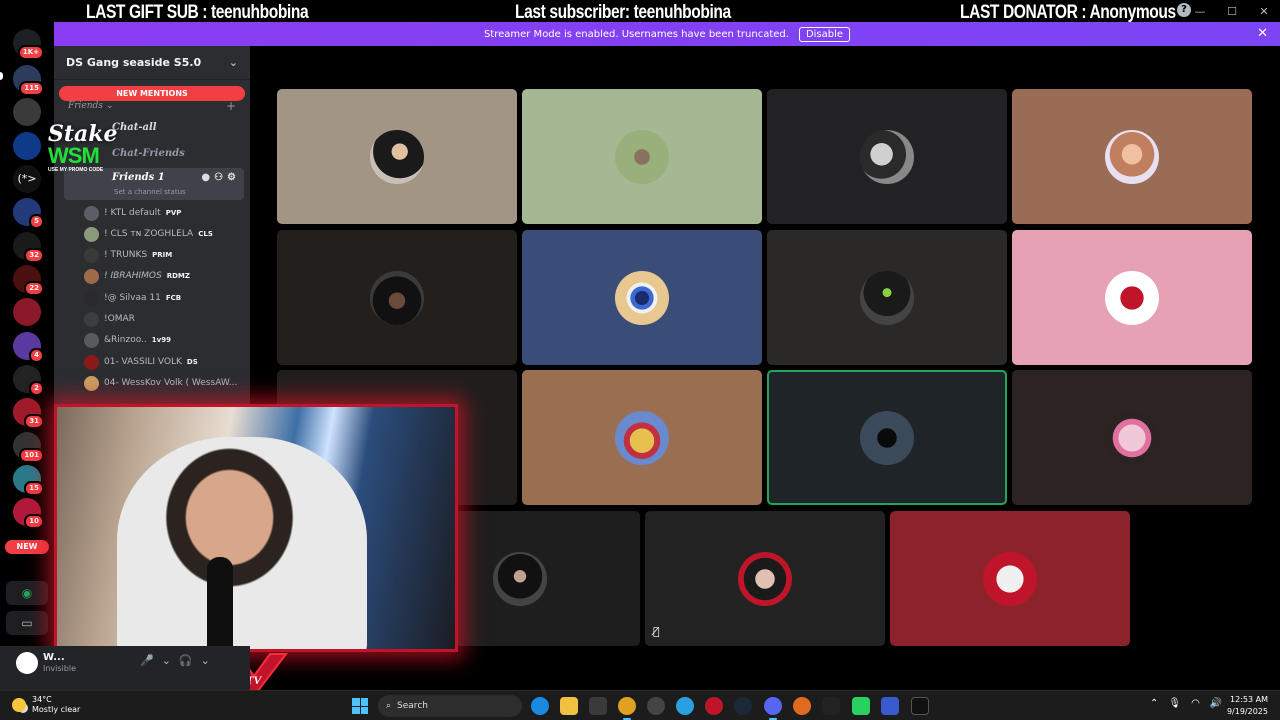 This screenshot has width=1280, height=720. I want to click on home-button: 1K+, so click(28, 44).